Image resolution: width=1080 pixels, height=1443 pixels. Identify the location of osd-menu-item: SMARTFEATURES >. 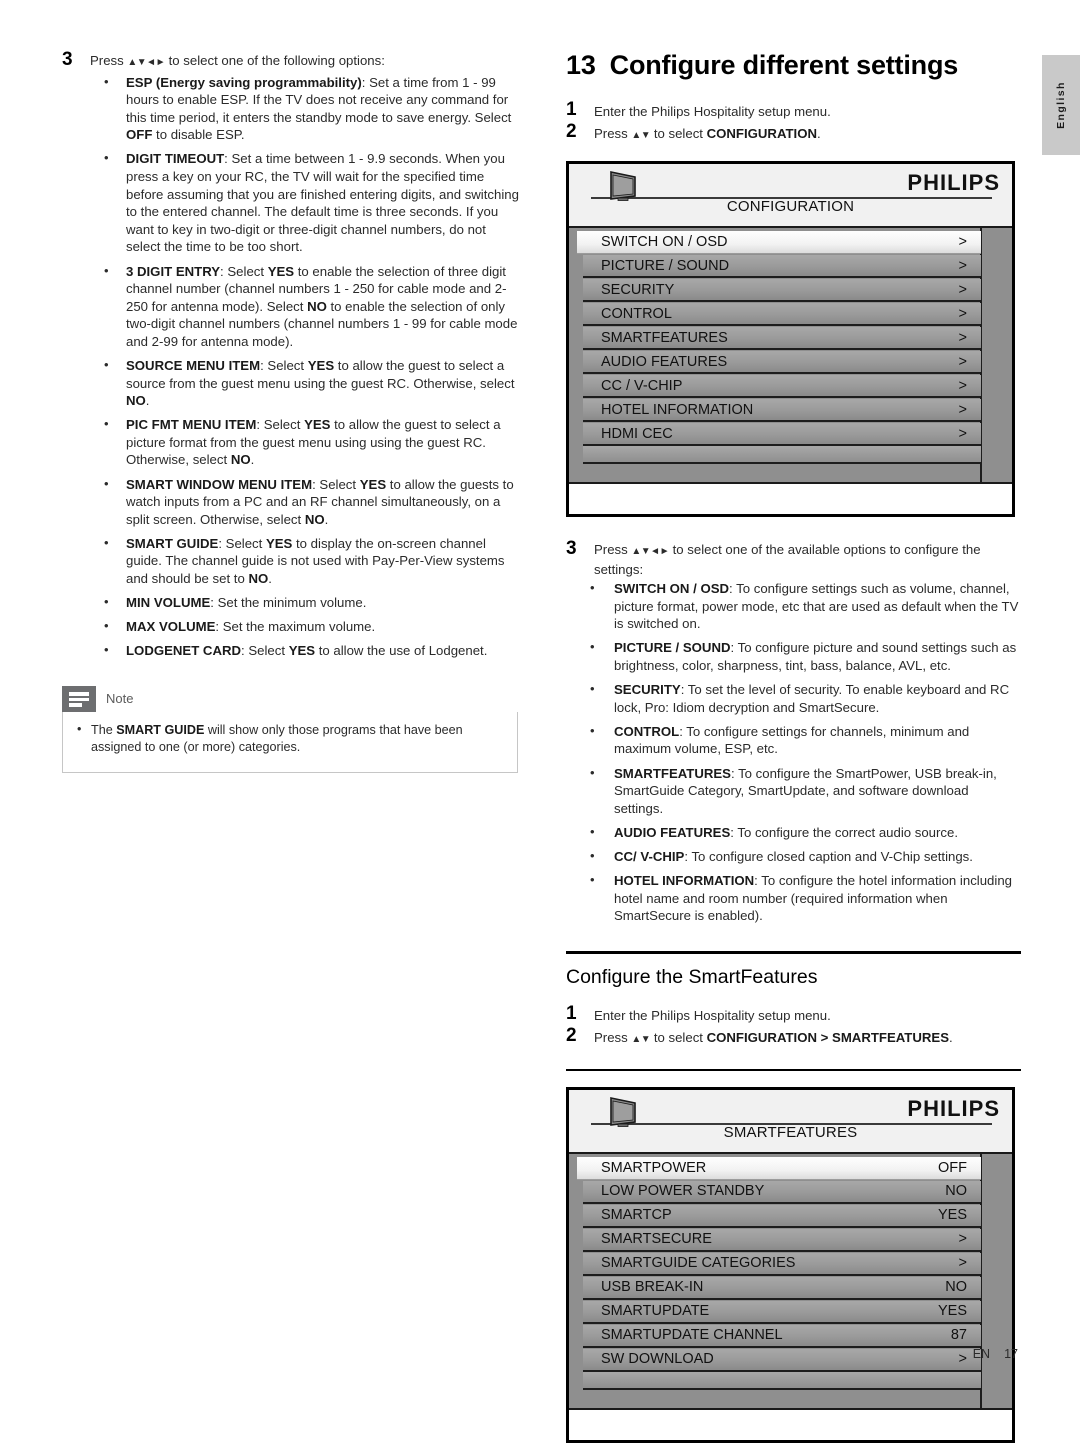
(782, 338).